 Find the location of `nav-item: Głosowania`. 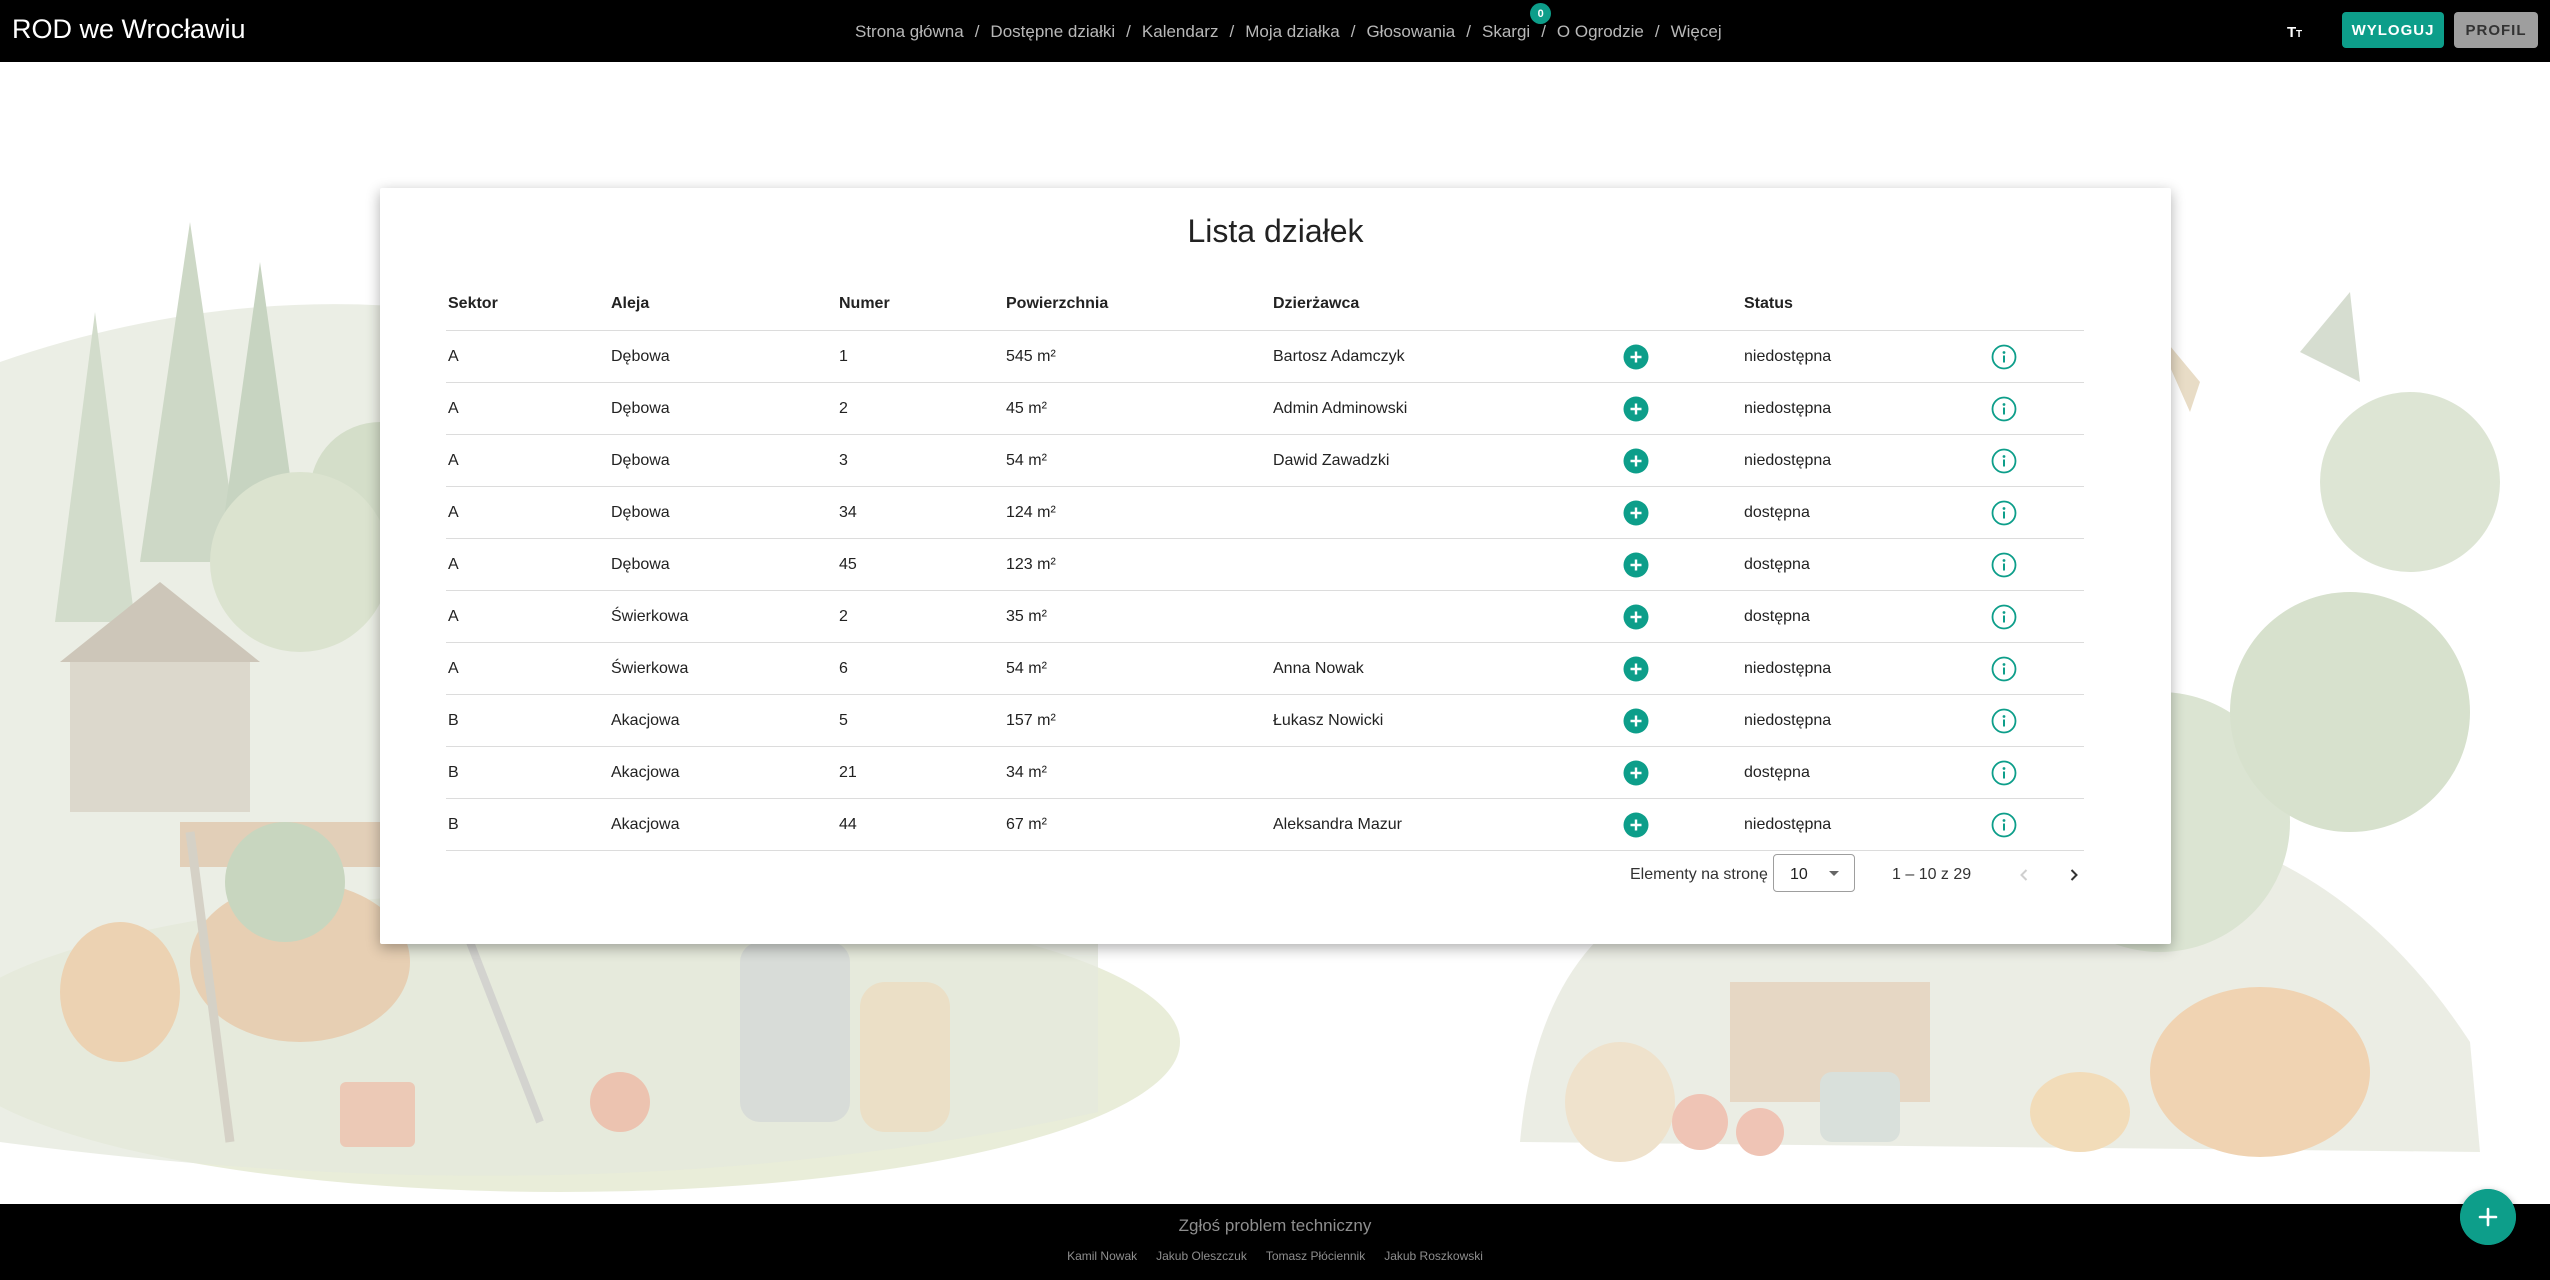

nav-item: Głosowania is located at coordinates (1410, 32).